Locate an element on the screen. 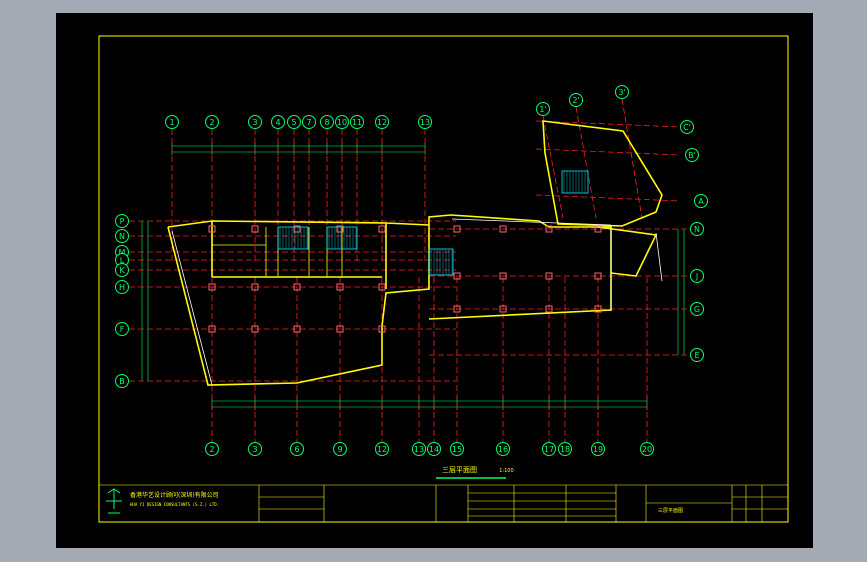  grid-bubble-right: B' is located at coordinates (692, 155).